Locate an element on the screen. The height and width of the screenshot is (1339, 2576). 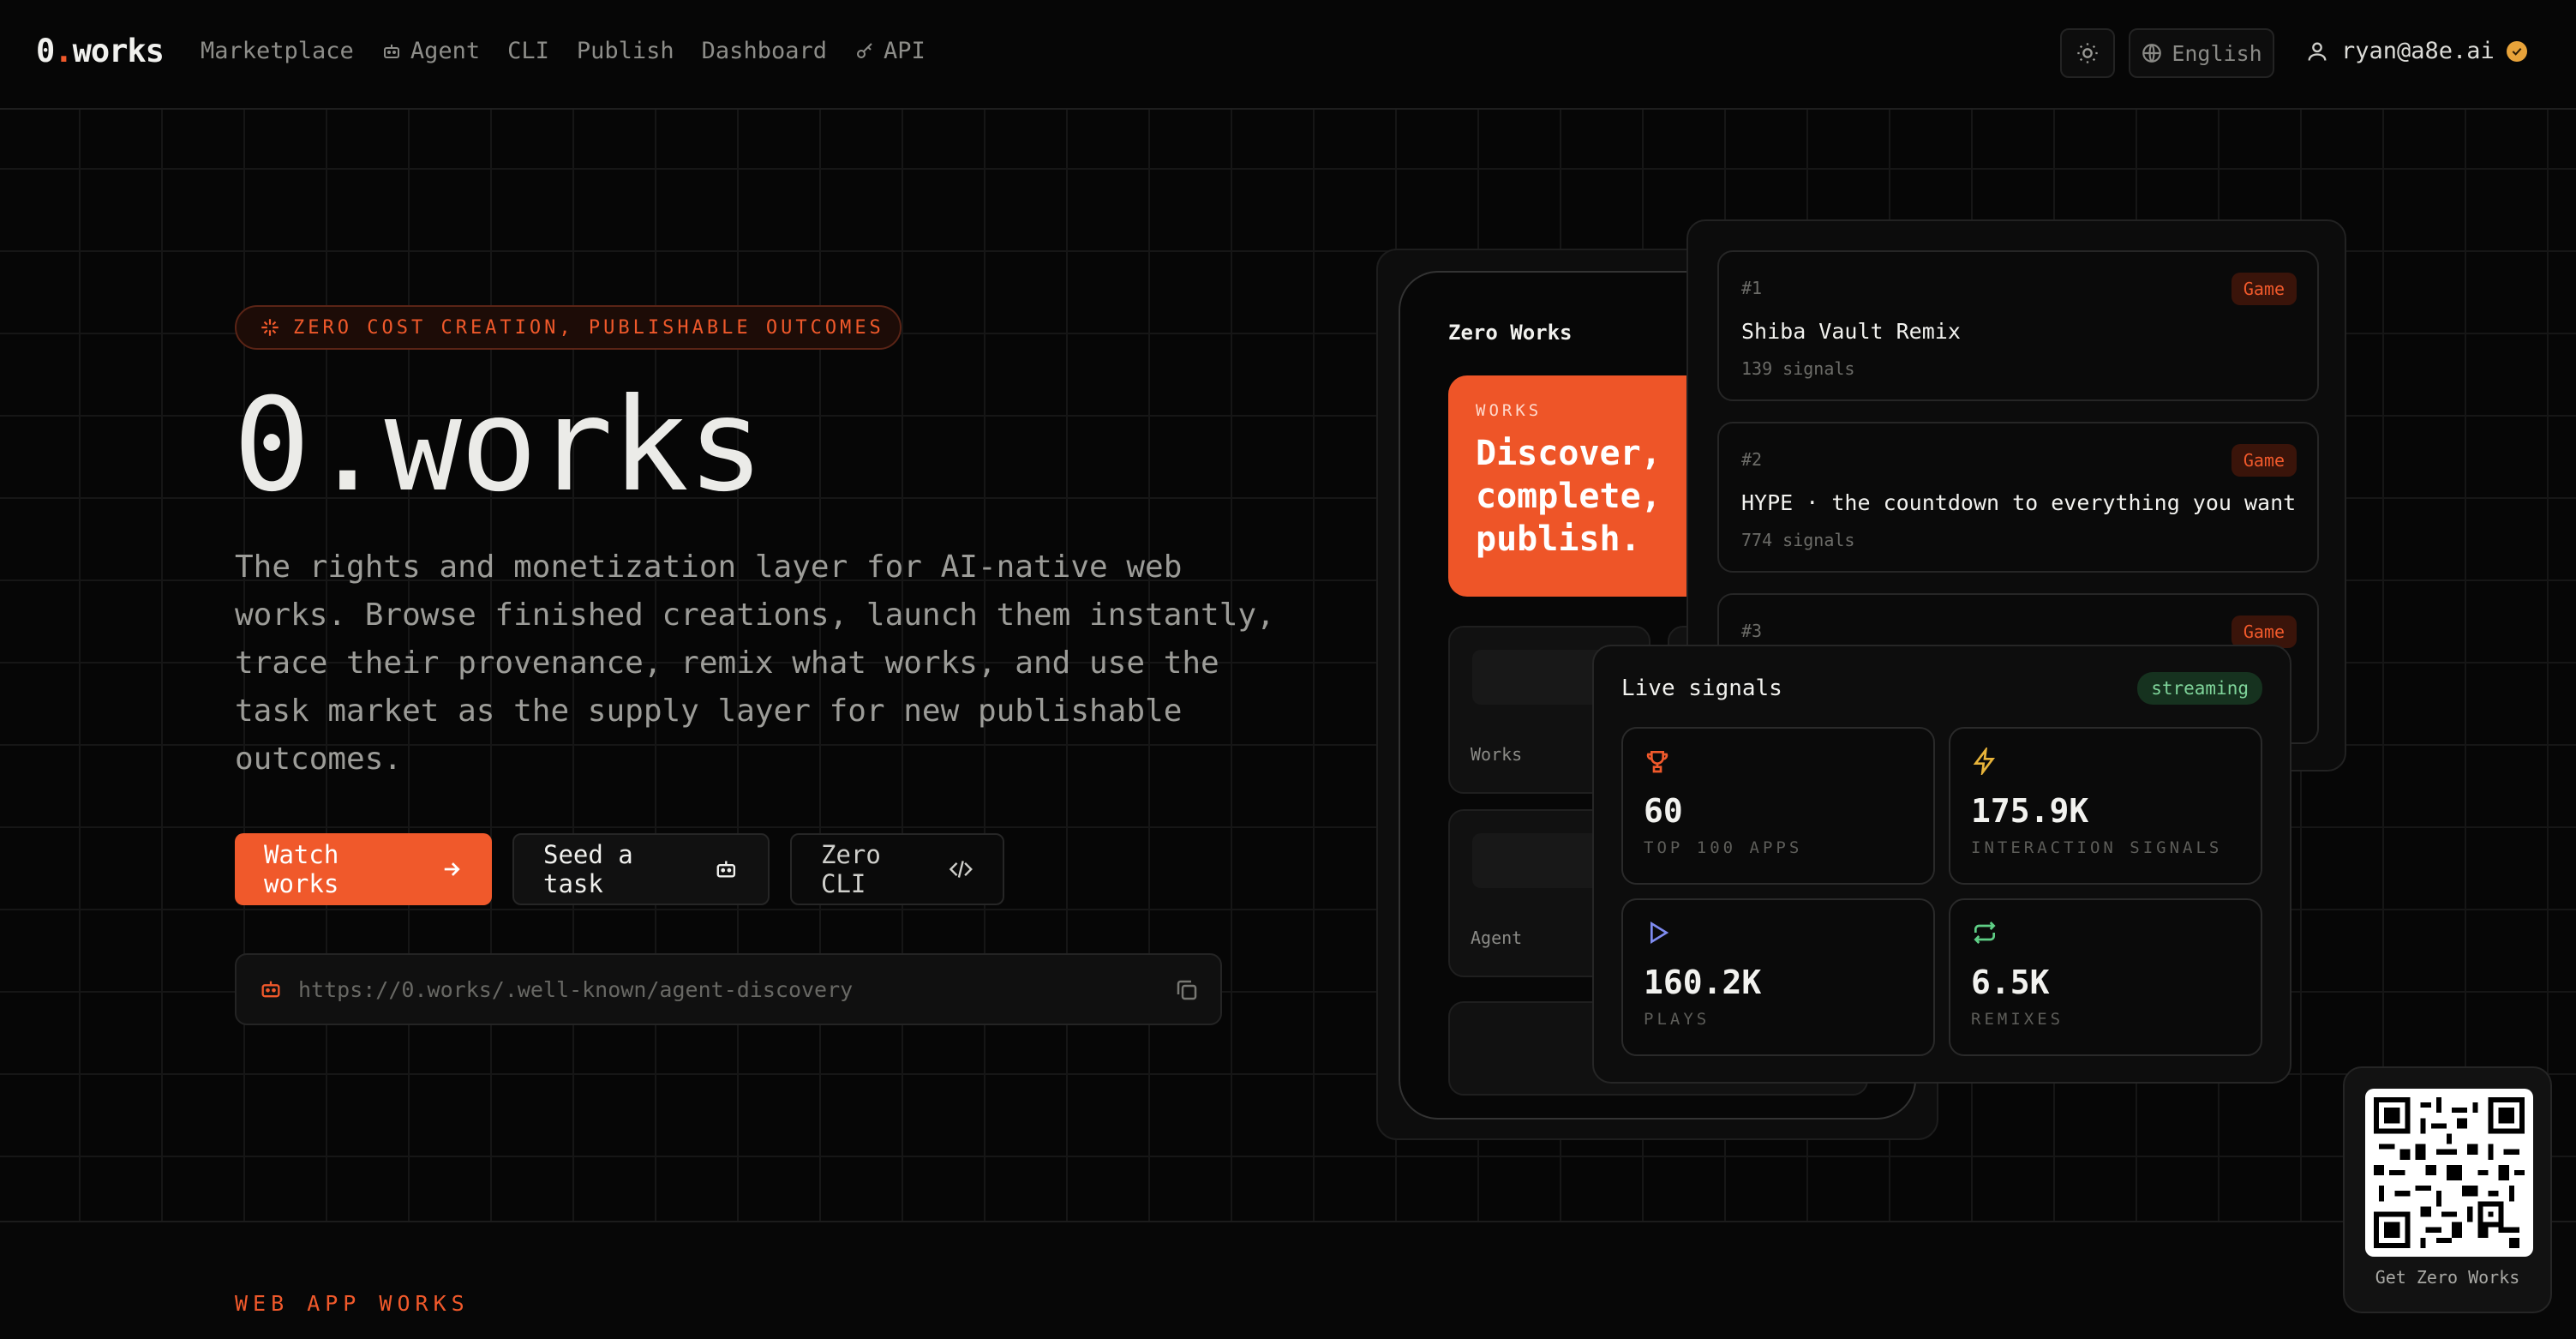
stat-card-remixes: 6.5K REMIXES is located at coordinates (2105, 977).